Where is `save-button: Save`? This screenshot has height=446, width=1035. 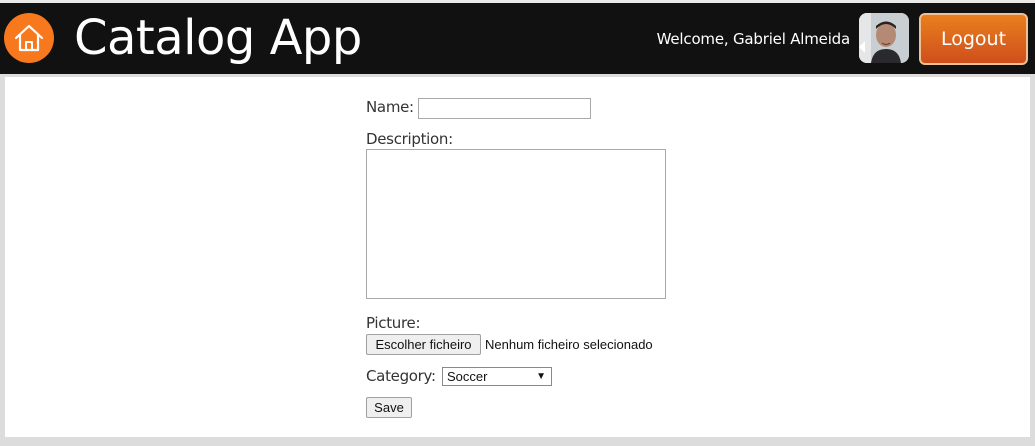
save-button: Save is located at coordinates (389, 407).